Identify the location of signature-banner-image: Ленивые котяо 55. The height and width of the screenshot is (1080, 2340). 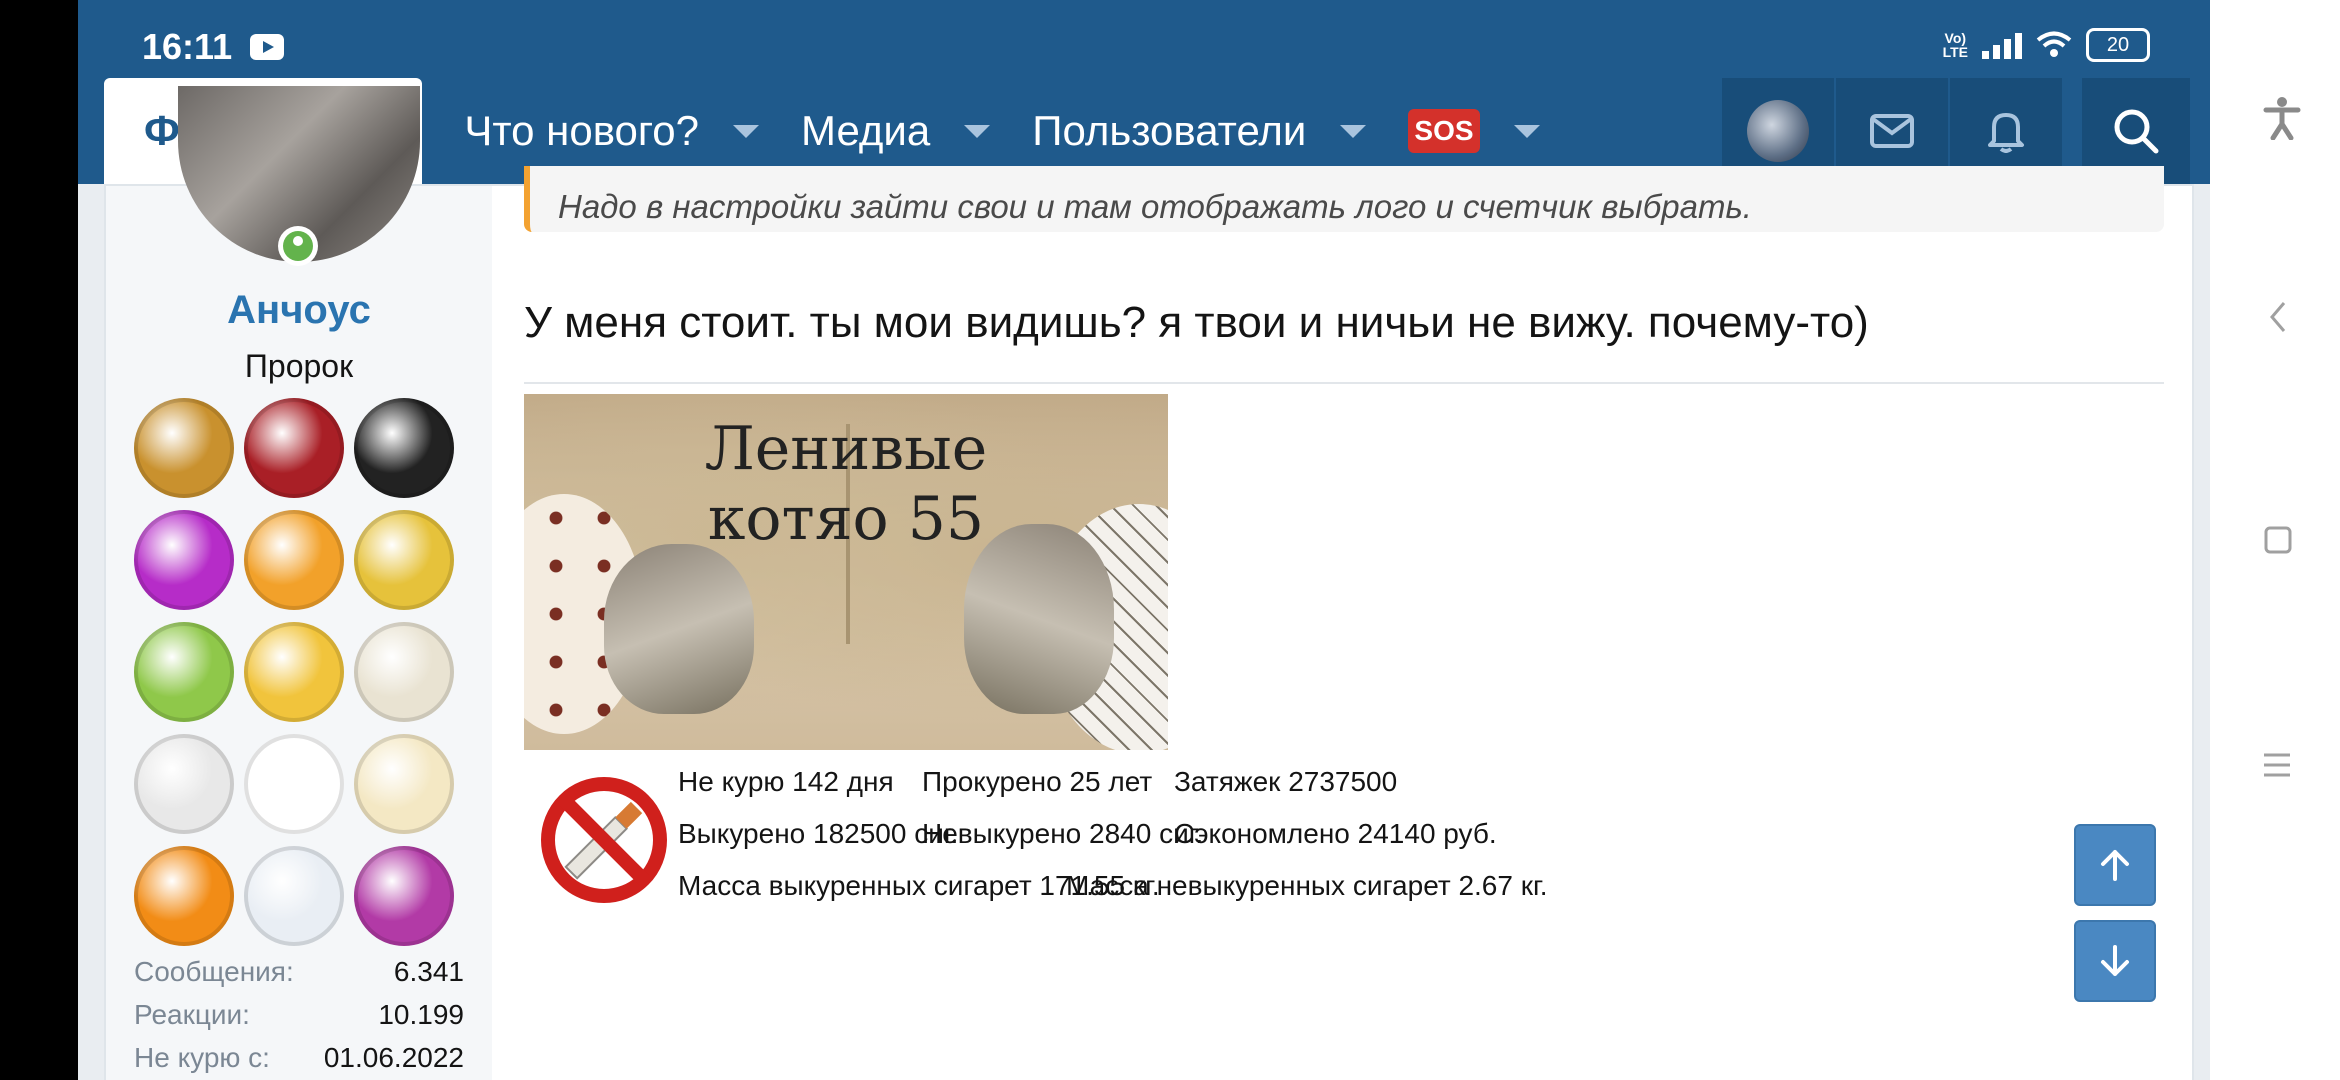
(846, 572).